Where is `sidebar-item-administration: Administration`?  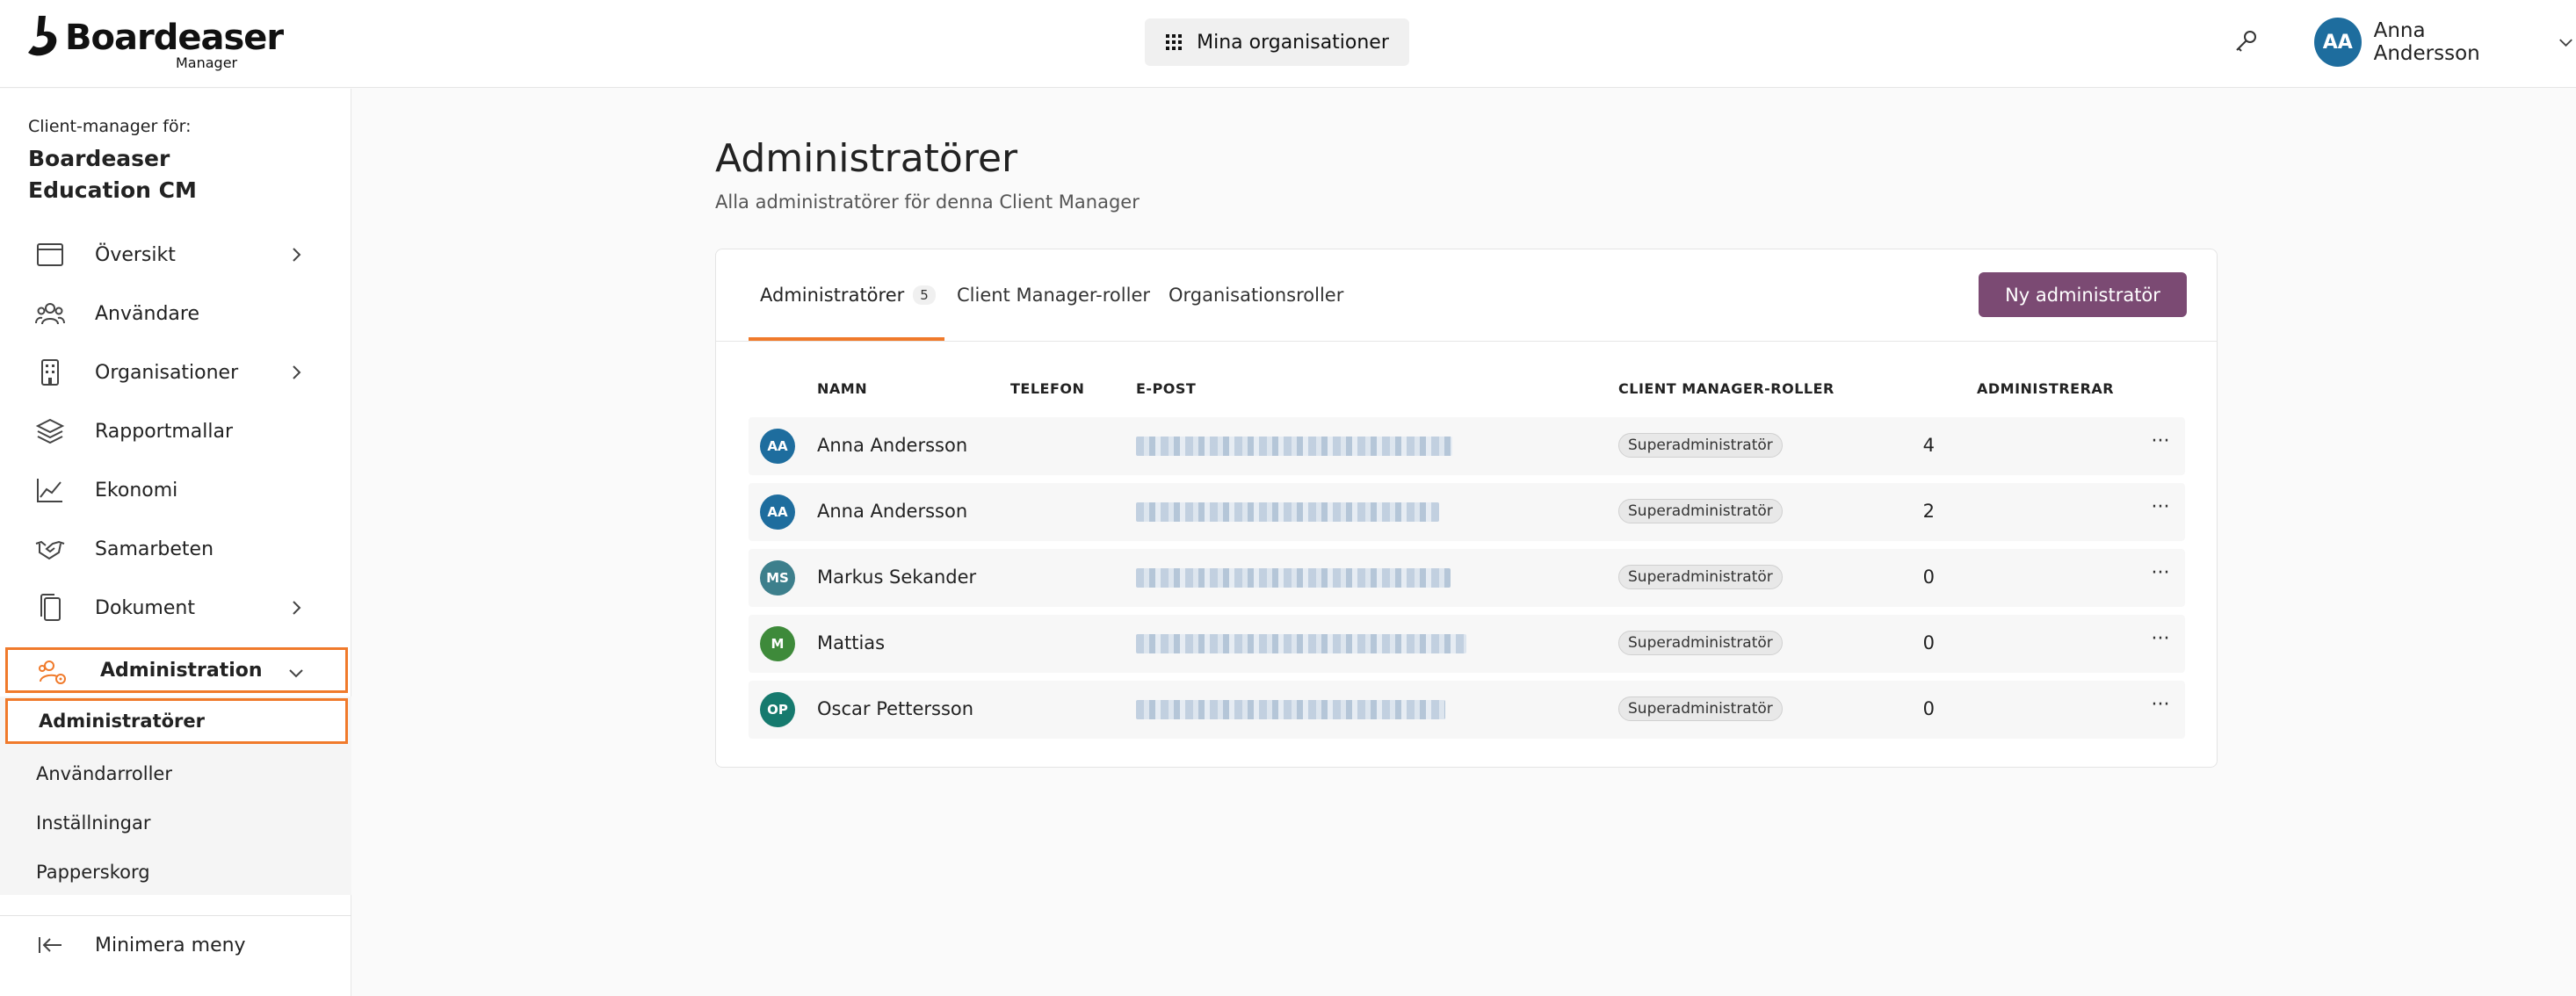
sidebar-item-administration: Administration is located at coordinates (176, 670).